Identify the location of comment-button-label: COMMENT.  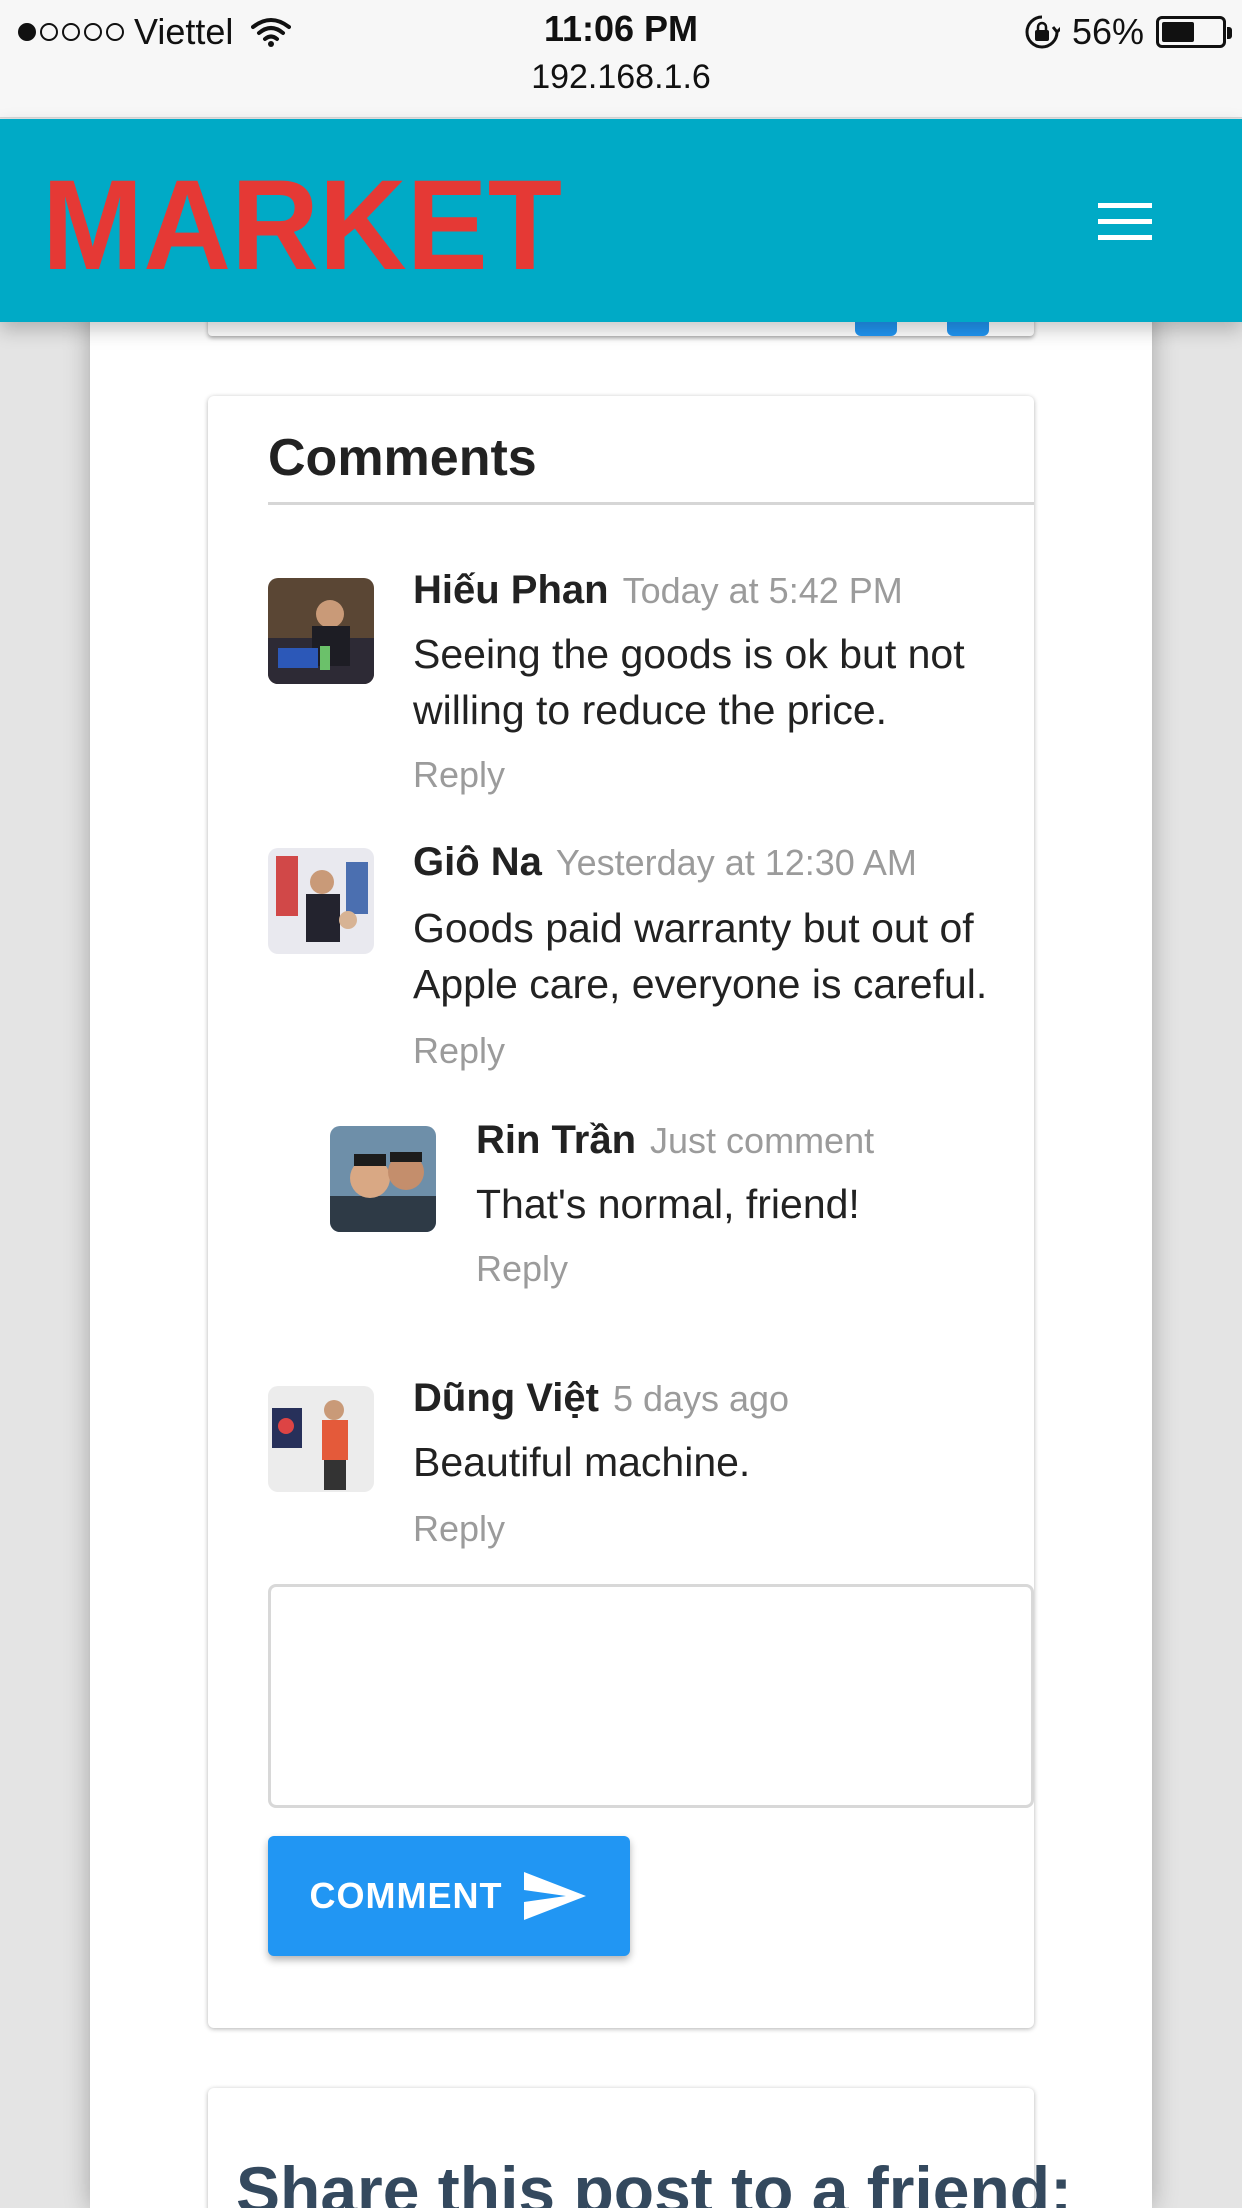
(406, 1895).